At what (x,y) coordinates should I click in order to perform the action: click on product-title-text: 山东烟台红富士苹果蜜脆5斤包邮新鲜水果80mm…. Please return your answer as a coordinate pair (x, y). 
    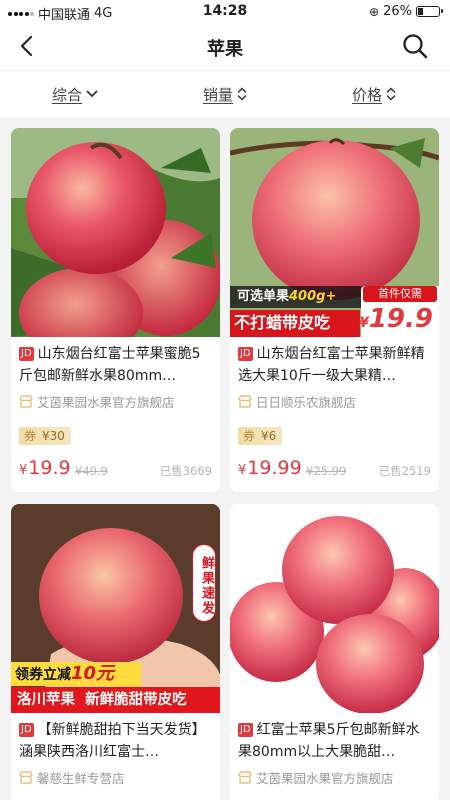
    Looking at the image, I should click on (110, 365).